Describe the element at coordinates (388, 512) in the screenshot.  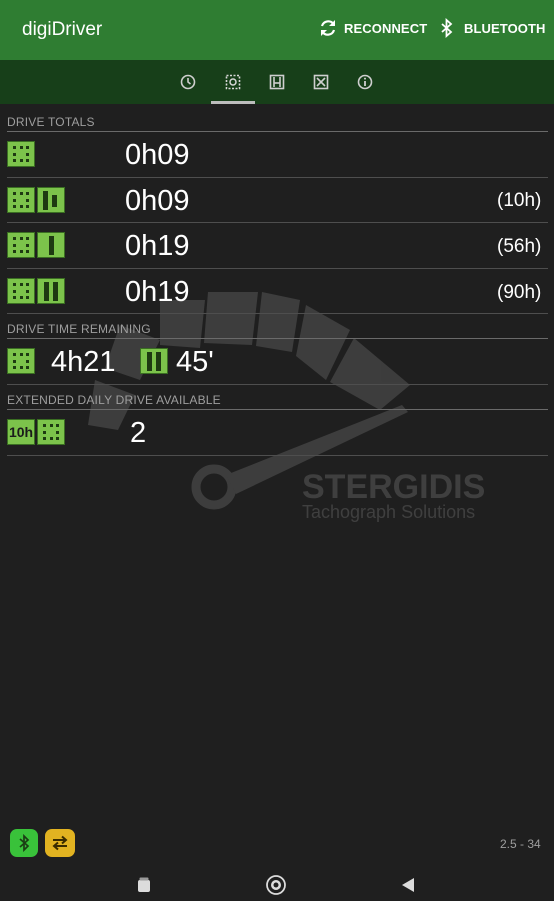
I see `watermark-tagline: Tachograph Solutions` at that location.